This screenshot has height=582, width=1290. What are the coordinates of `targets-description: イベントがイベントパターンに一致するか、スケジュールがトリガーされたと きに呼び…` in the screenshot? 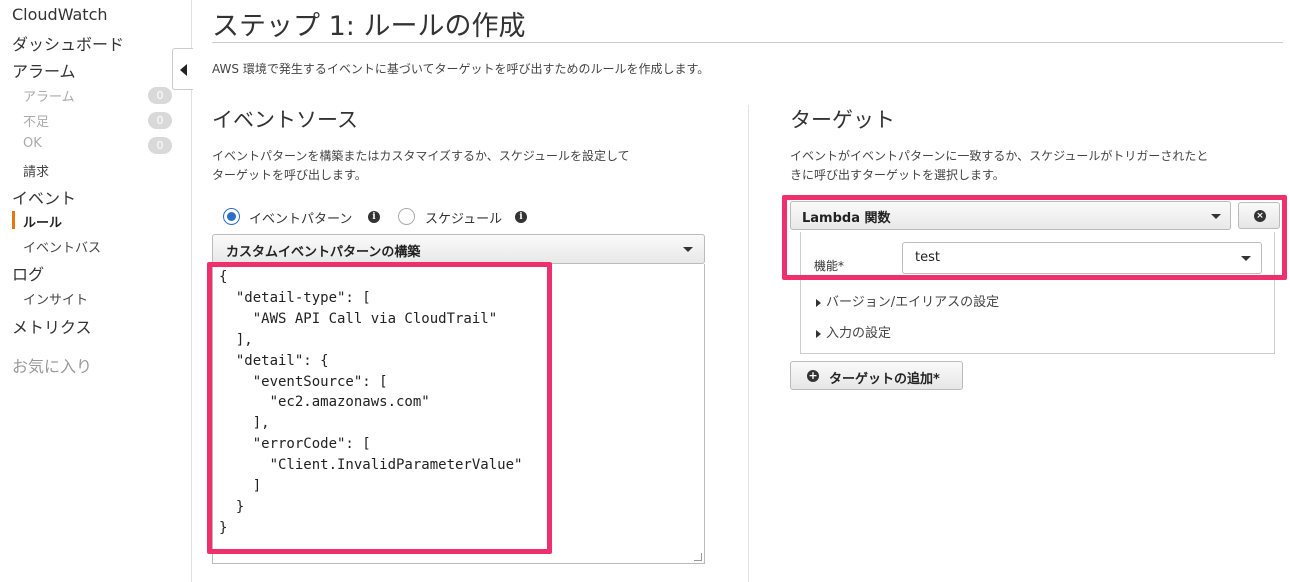 It's located at (999, 166).